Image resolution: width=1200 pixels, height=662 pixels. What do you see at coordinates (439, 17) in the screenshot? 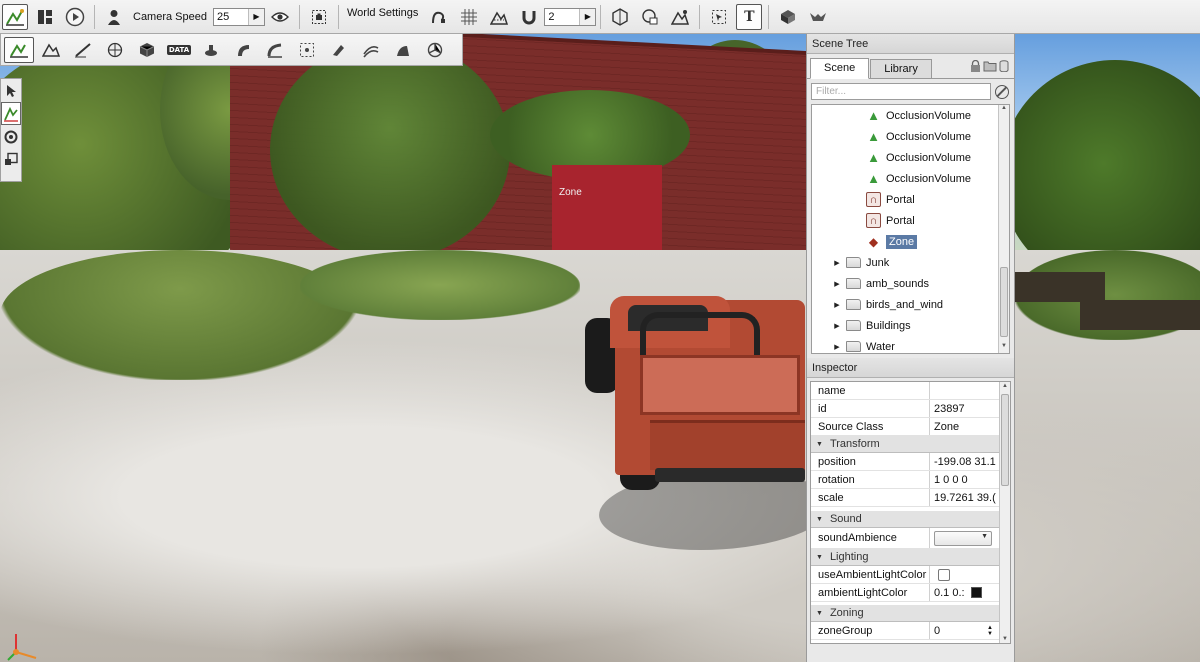
I see `snap-curve-icon` at bounding box center [439, 17].